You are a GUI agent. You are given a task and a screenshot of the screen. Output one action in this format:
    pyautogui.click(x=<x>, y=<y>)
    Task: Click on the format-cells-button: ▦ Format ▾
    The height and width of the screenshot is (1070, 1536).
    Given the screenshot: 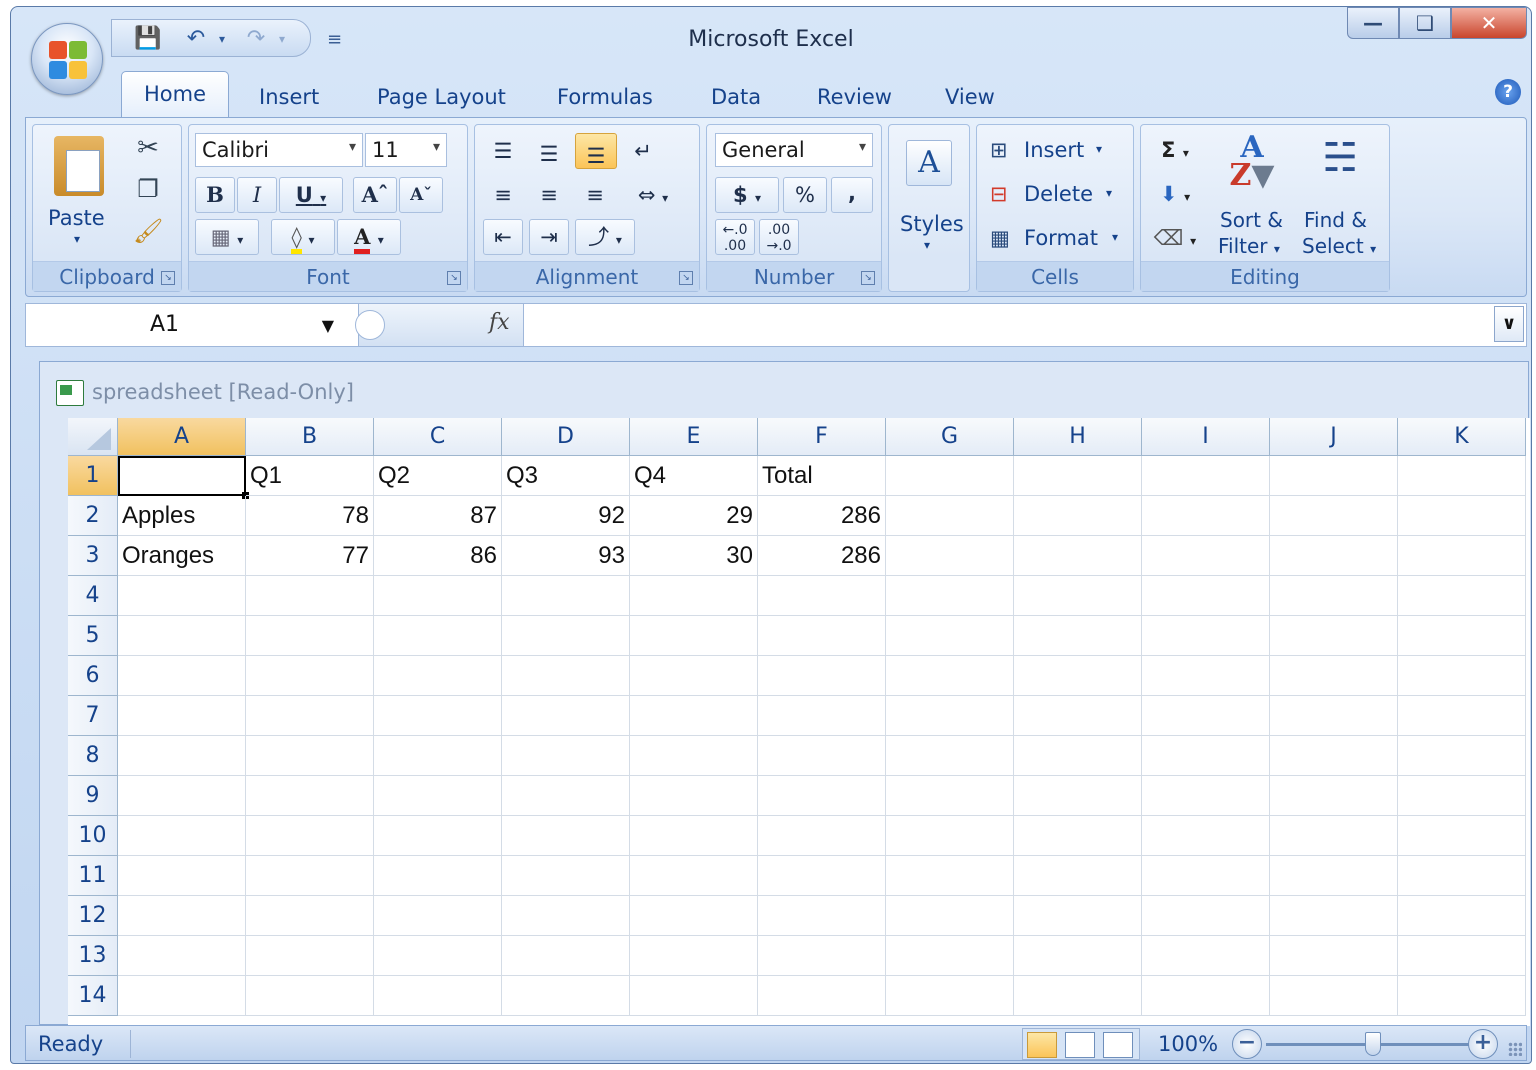 What is the action you would take?
    pyautogui.click(x=1053, y=238)
    